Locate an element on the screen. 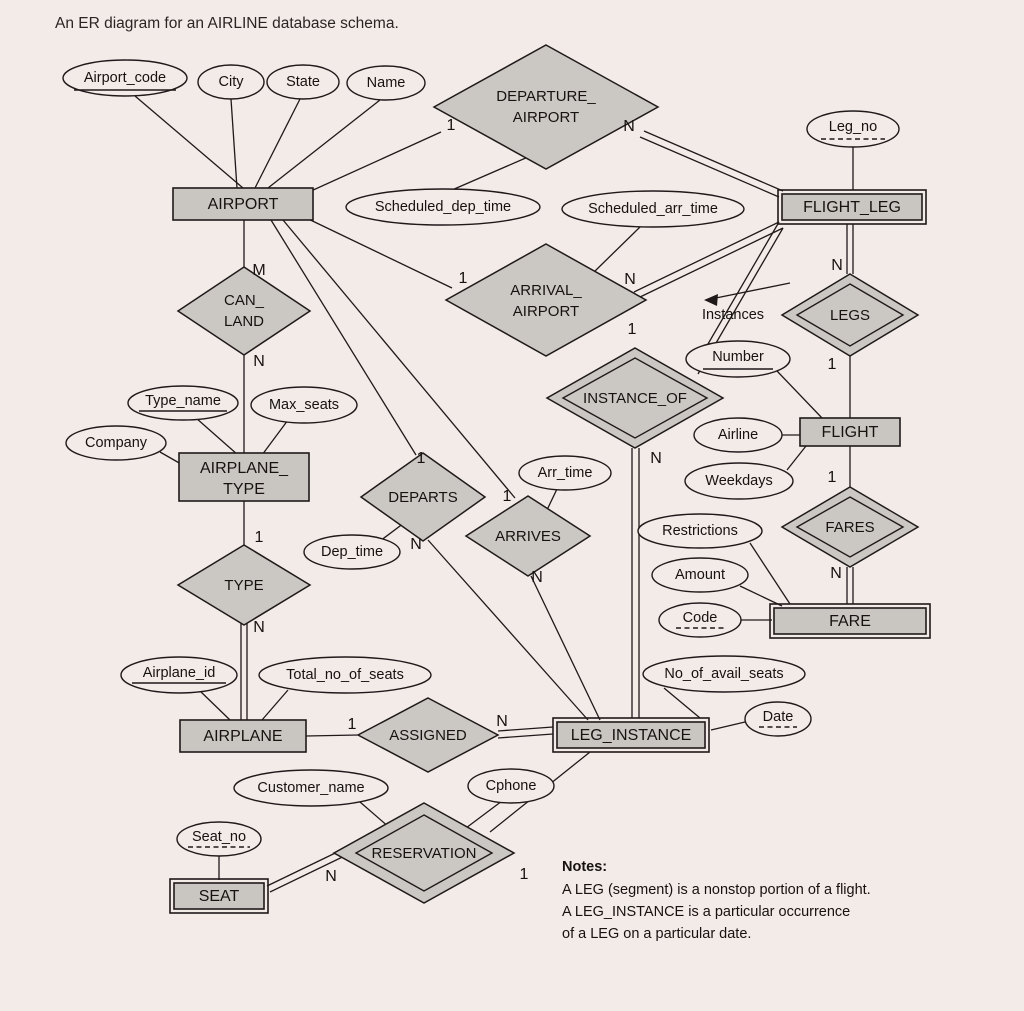  cardinality-arrives-airport: 1 is located at coordinates (507, 496).